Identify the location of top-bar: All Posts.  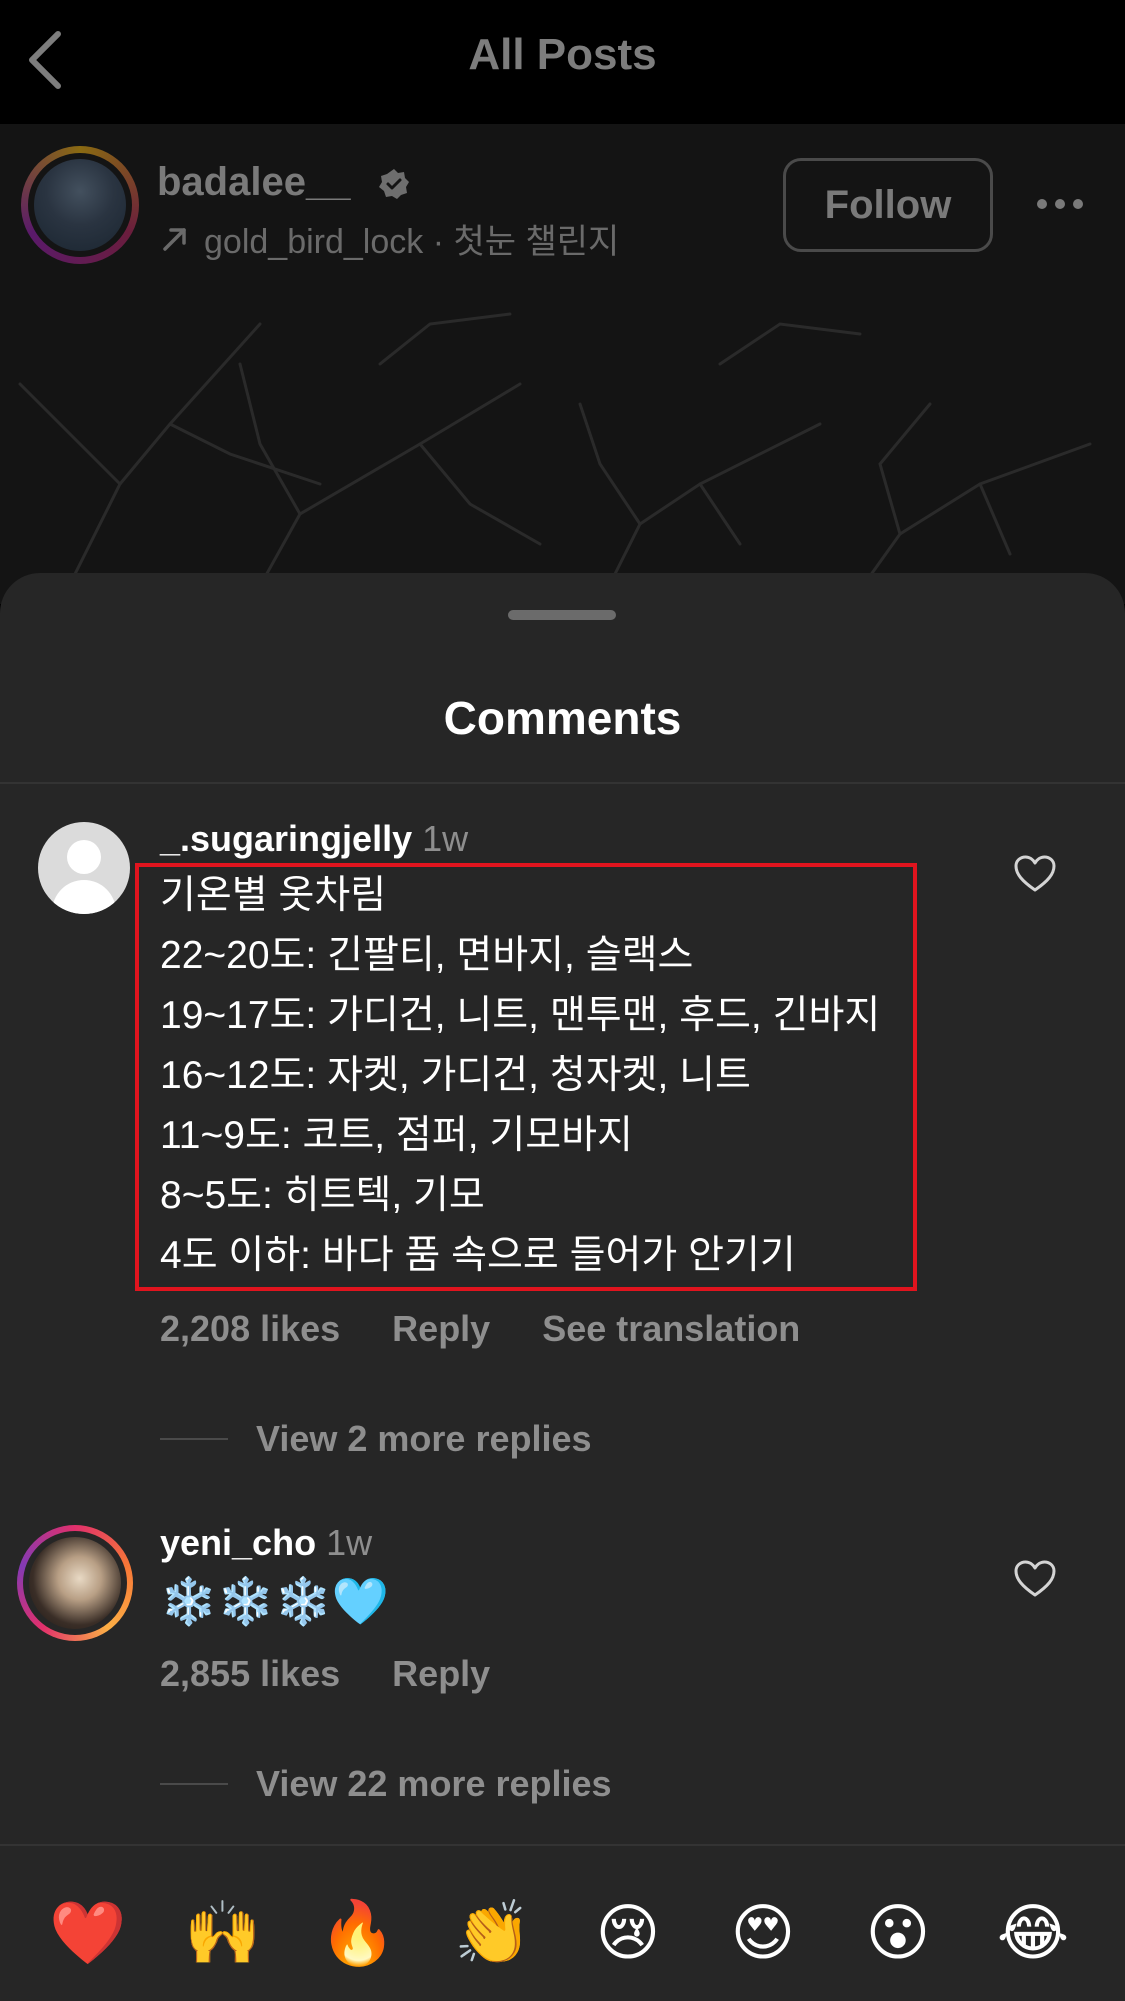
(562, 62).